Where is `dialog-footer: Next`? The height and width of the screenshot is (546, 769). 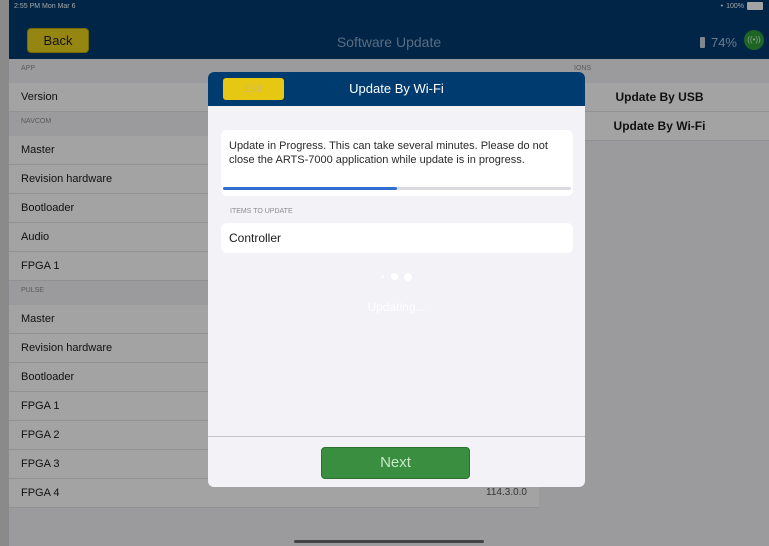
dialog-footer: Next is located at coordinates (396, 461).